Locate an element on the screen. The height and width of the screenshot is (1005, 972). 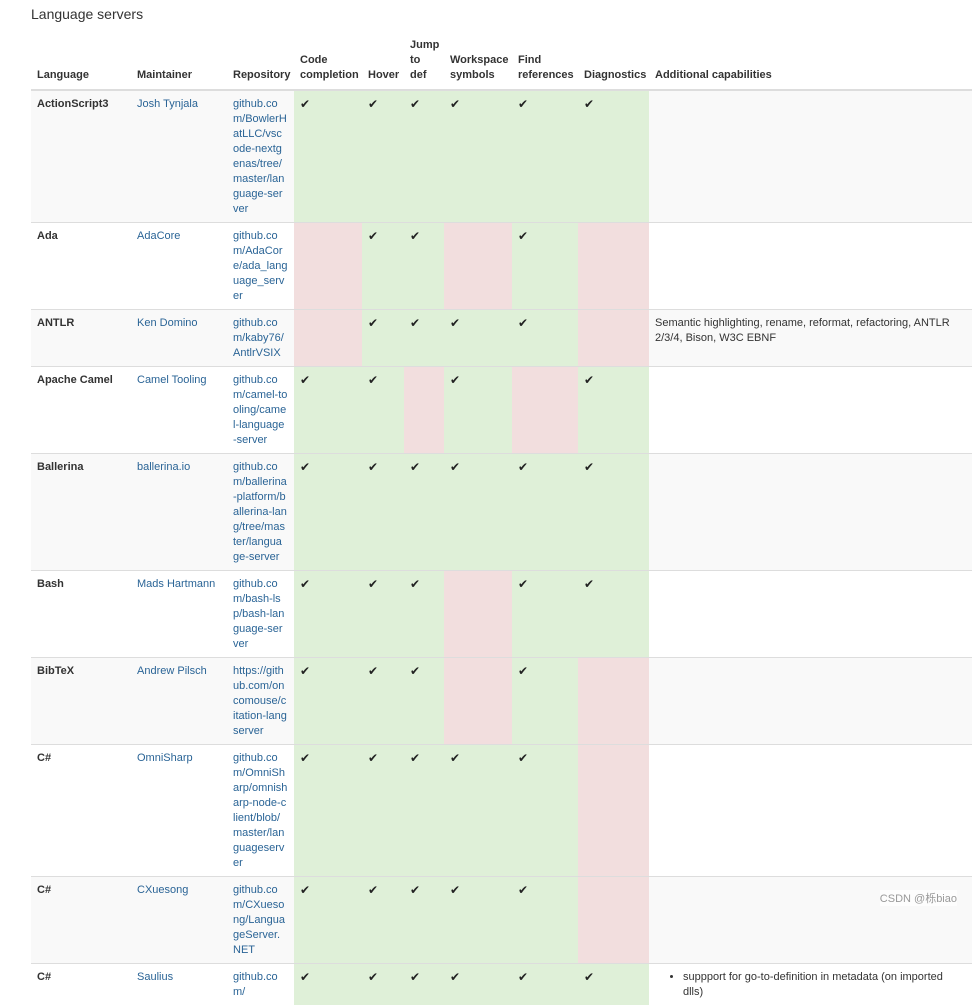
maintainer-cell: Josh Tynjala is located at coordinates (179, 156).